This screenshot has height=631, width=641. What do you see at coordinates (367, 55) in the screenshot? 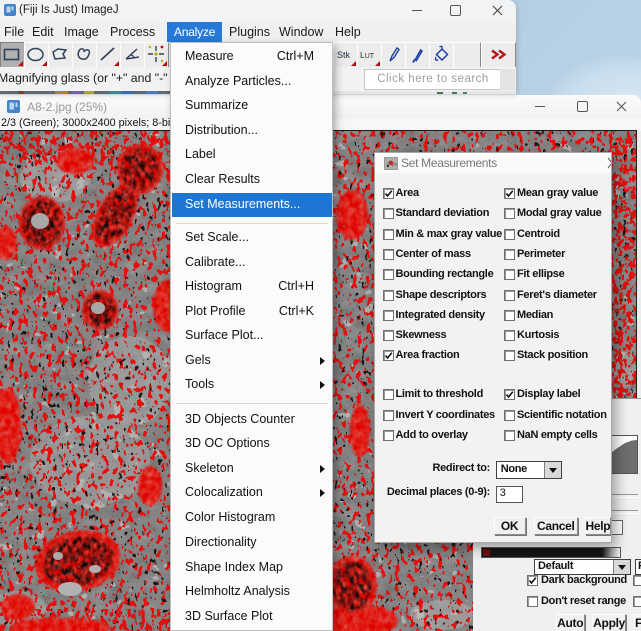
I see `svg-text: LUT` at bounding box center [367, 55].